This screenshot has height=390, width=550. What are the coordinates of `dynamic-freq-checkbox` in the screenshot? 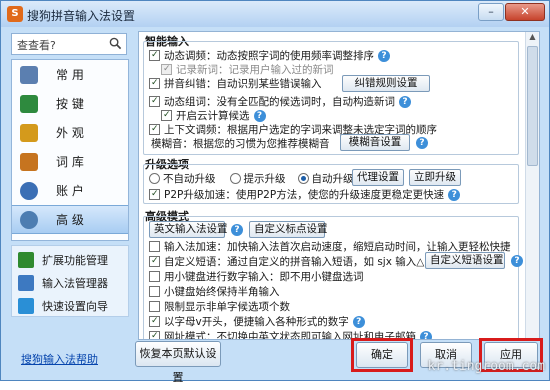 It's located at (154, 55).